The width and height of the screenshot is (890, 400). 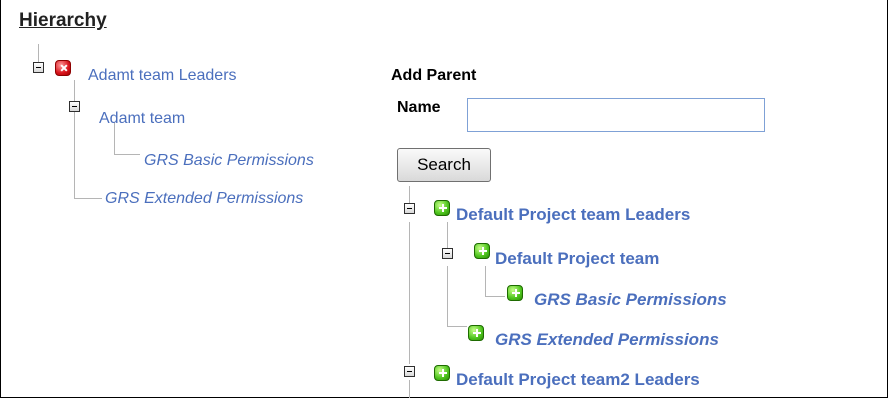 What do you see at coordinates (607, 340) in the screenshot?
I see `result-node-grs-extended-permissions: GRS Extended Permissions` at bounding box center [607, 340].